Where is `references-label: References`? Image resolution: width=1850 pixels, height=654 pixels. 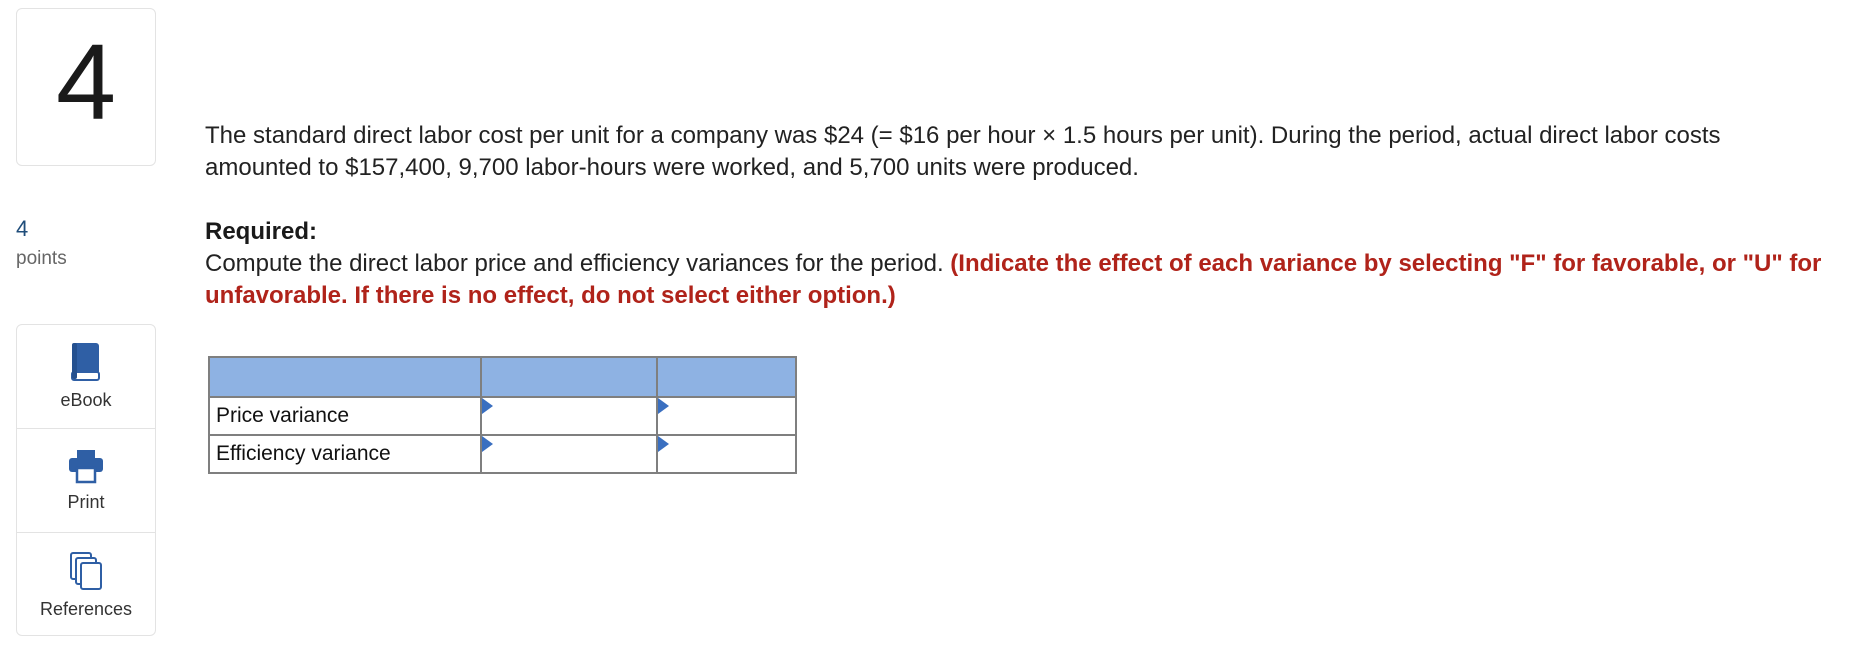 references-label: References is located at coordinates (86, 608).